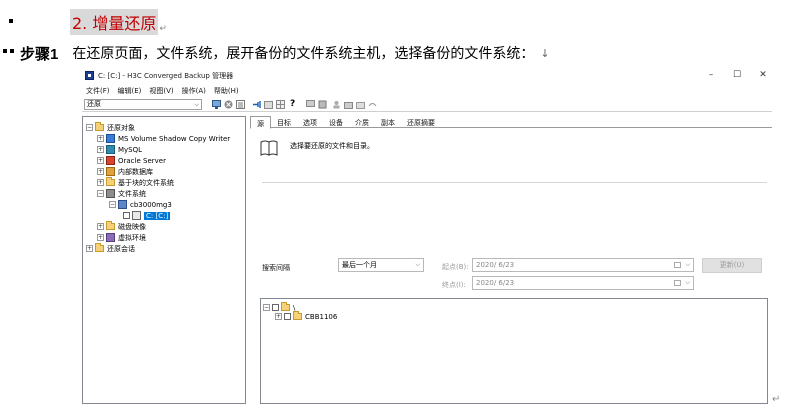 The width and height of the screenshot is (806, 411). I want to click on title-bar: C: [C:] - H3C Converged Backup 管理器 – ☐ ✕, so click(427, 76).